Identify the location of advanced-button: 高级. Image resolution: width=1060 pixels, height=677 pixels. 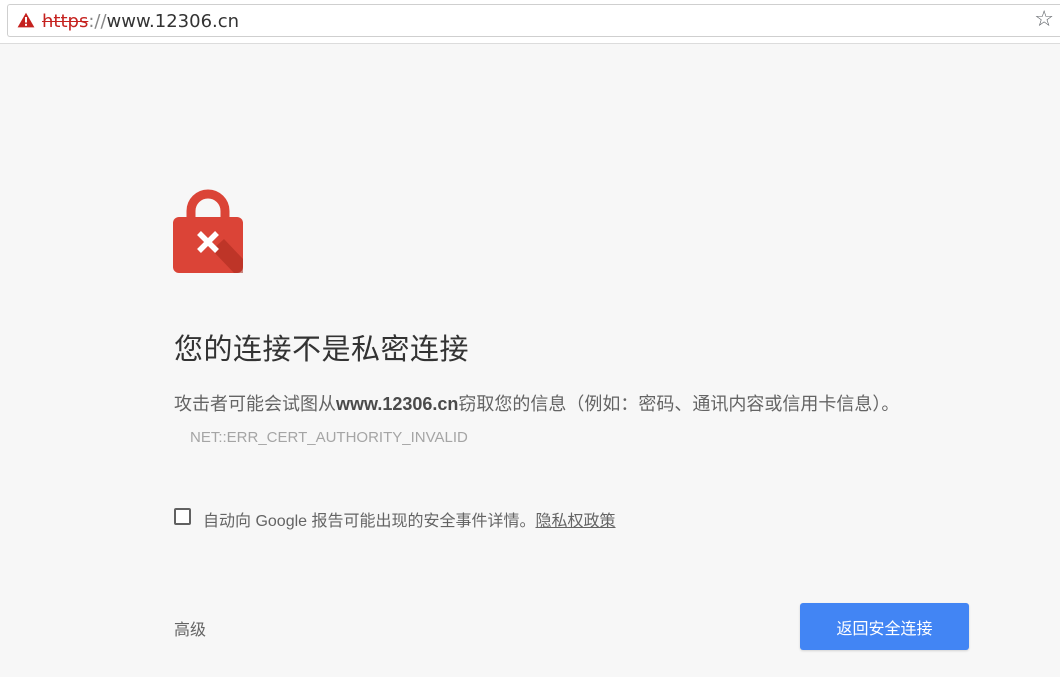
(190, 628).